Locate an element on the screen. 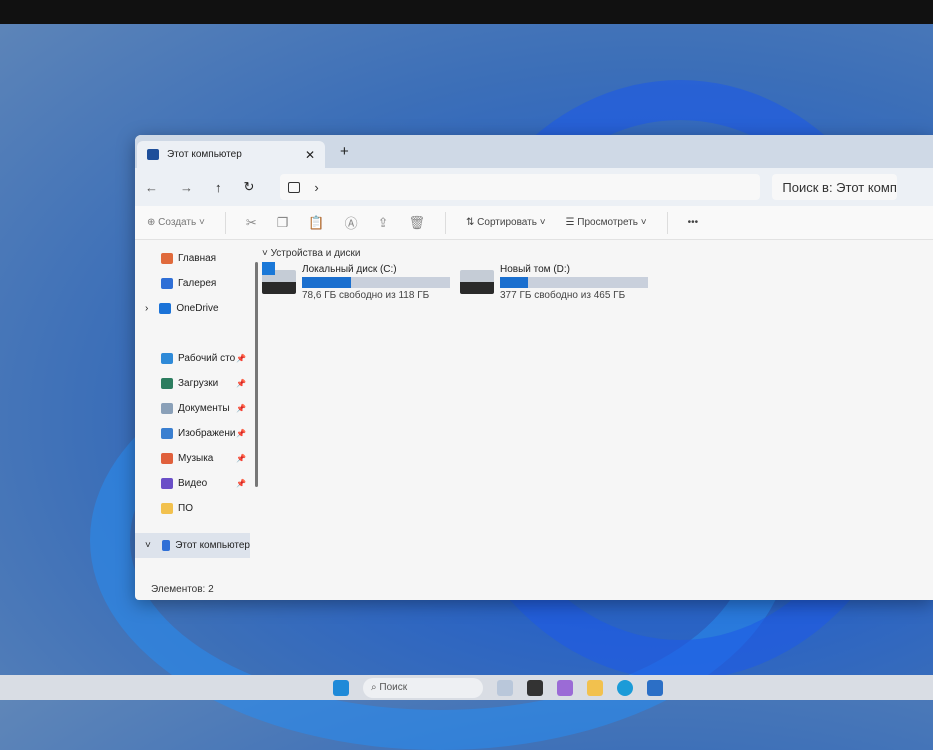 The height and width of the screenshot is (750, 933). sidebar-item-label: Изображени is located at coordinates (207, 433).